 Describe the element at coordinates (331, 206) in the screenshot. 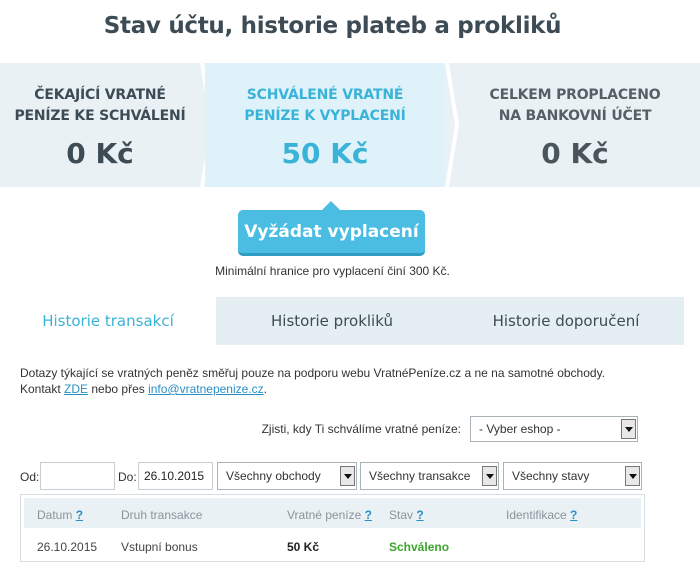

I see `button-pointer` at that location.